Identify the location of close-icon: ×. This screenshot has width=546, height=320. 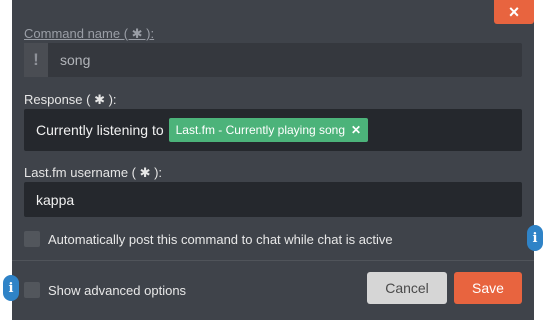
(514, 12).